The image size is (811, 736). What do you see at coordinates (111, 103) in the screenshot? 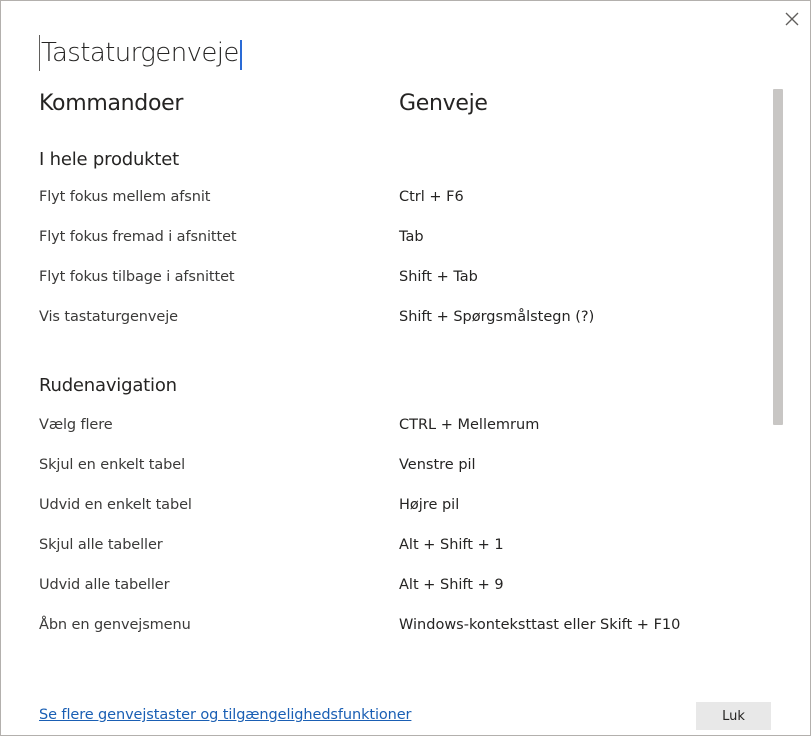
I see `column-header-commands: Kommandoer` at bounding box center [111, 103].